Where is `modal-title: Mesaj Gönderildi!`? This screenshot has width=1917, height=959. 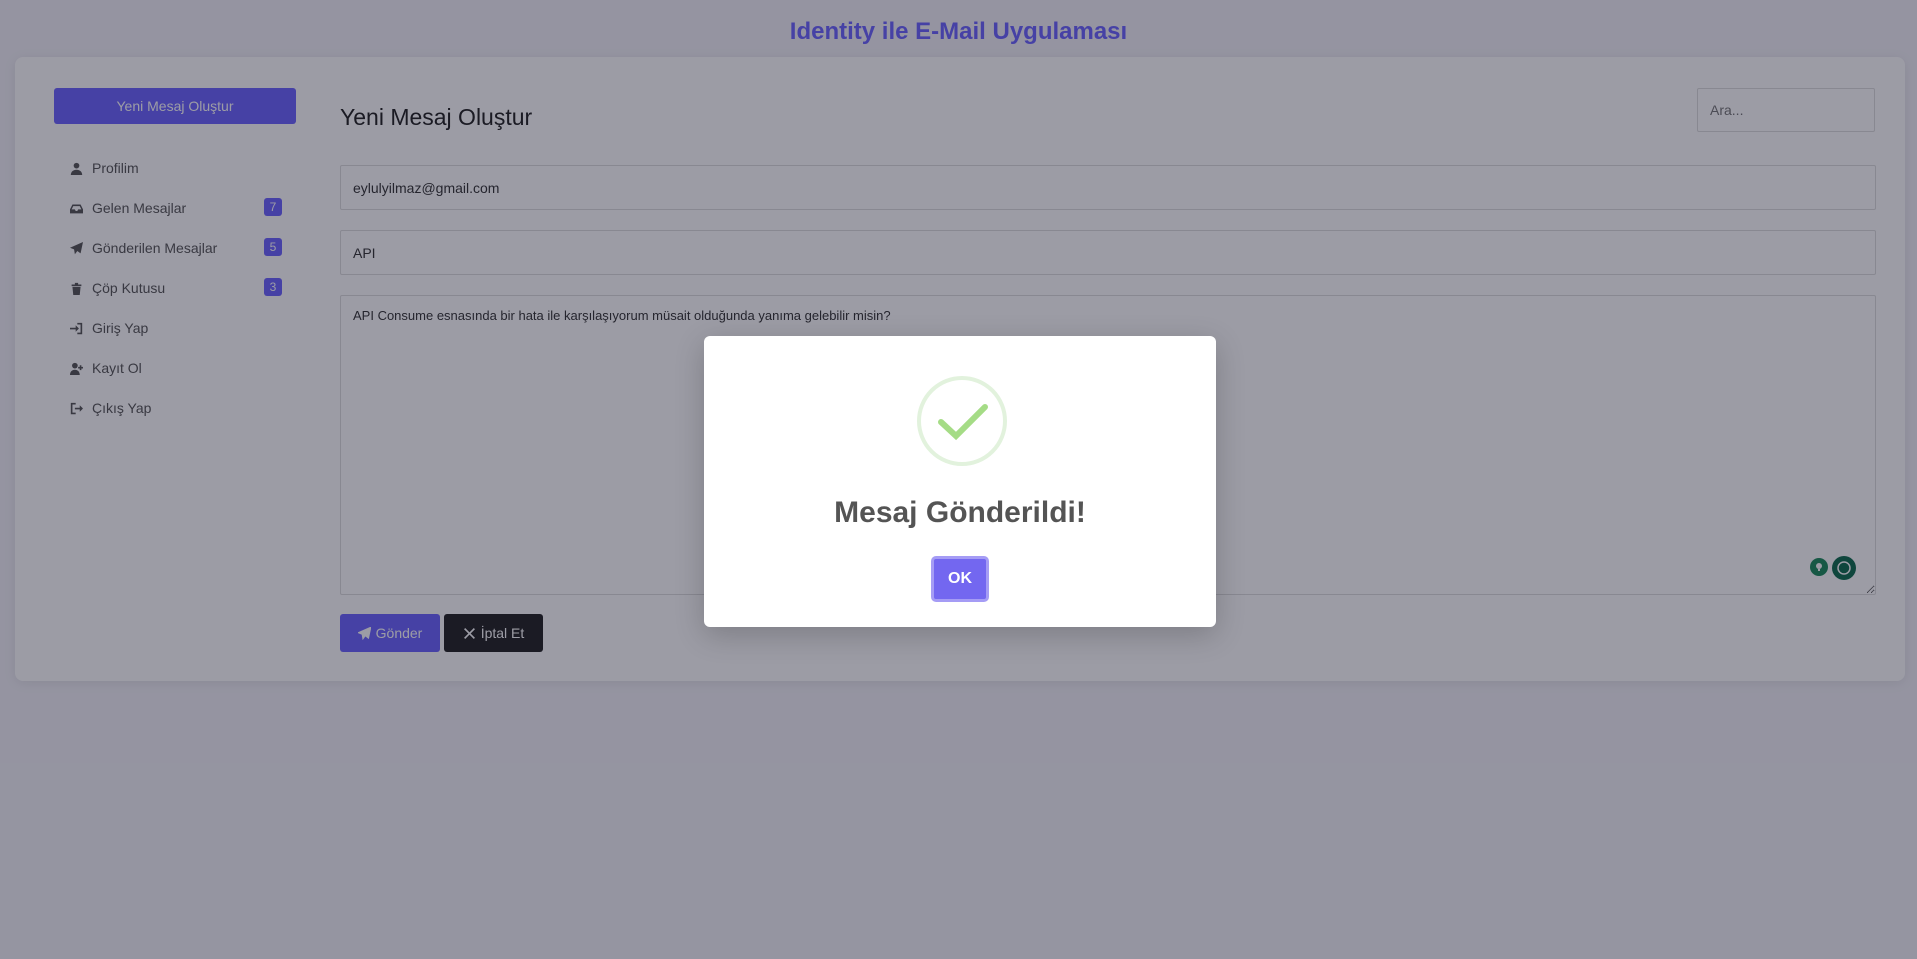
modal-title: Mesaj Gönderildi! is located at coordinates (960, 512).